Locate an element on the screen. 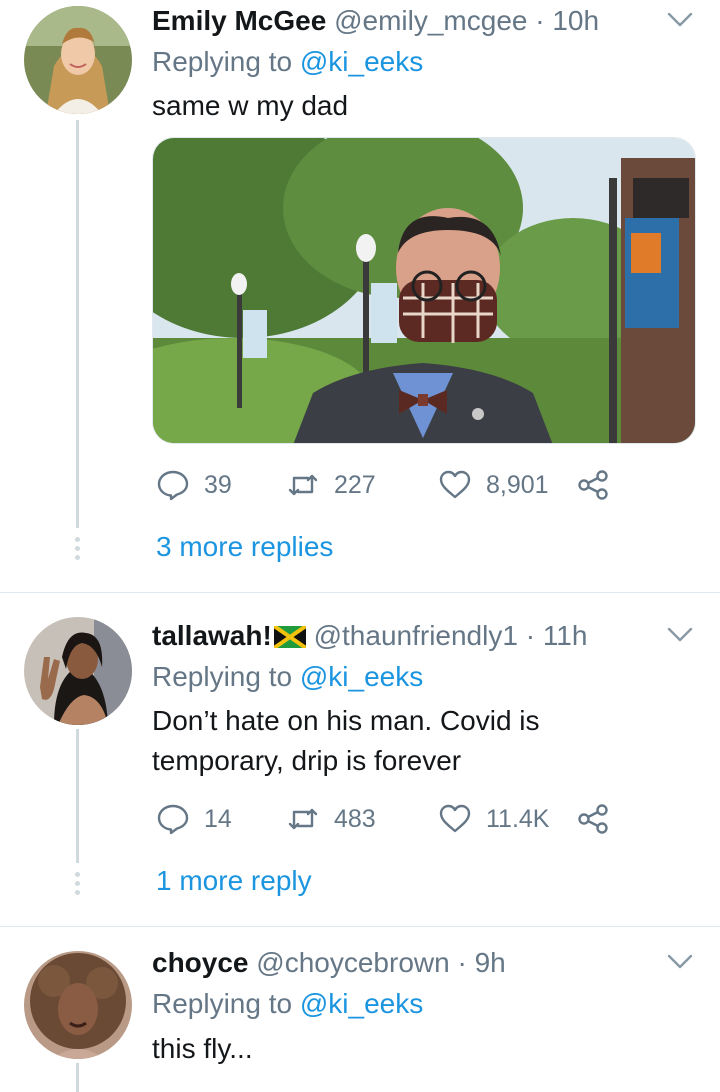 This screenshot has height=1092, width=720. retweet-button: 227 is located at coordinates (331, 485).